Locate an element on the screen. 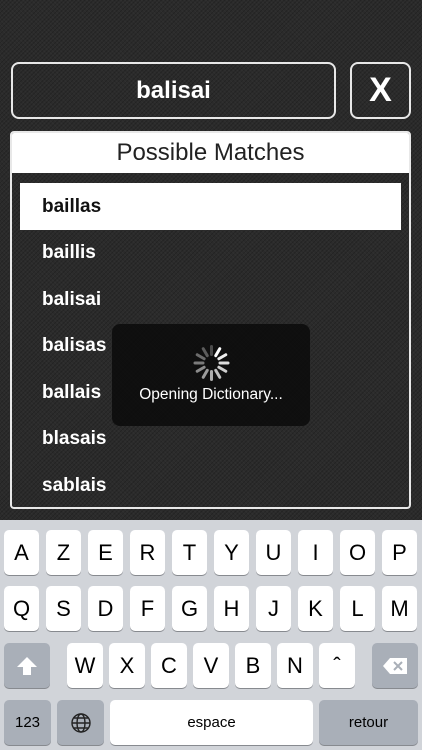 This screenshot has width=422, height=750. key-s: S is located at coordinates (63, 608).